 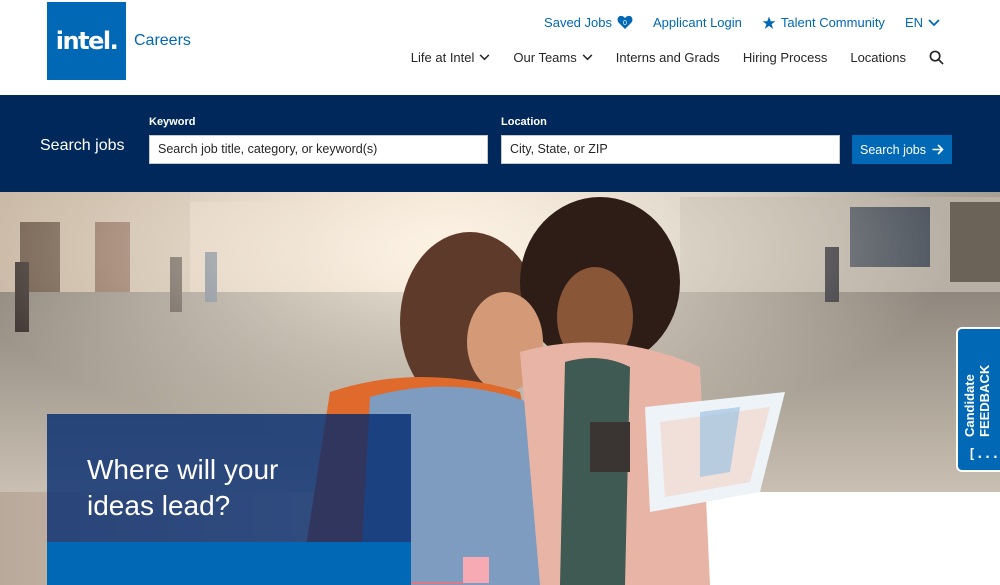 I want to click on candidate-feedback-tab: Candidate FEEDBACK [...], so click(x=978, y=399).